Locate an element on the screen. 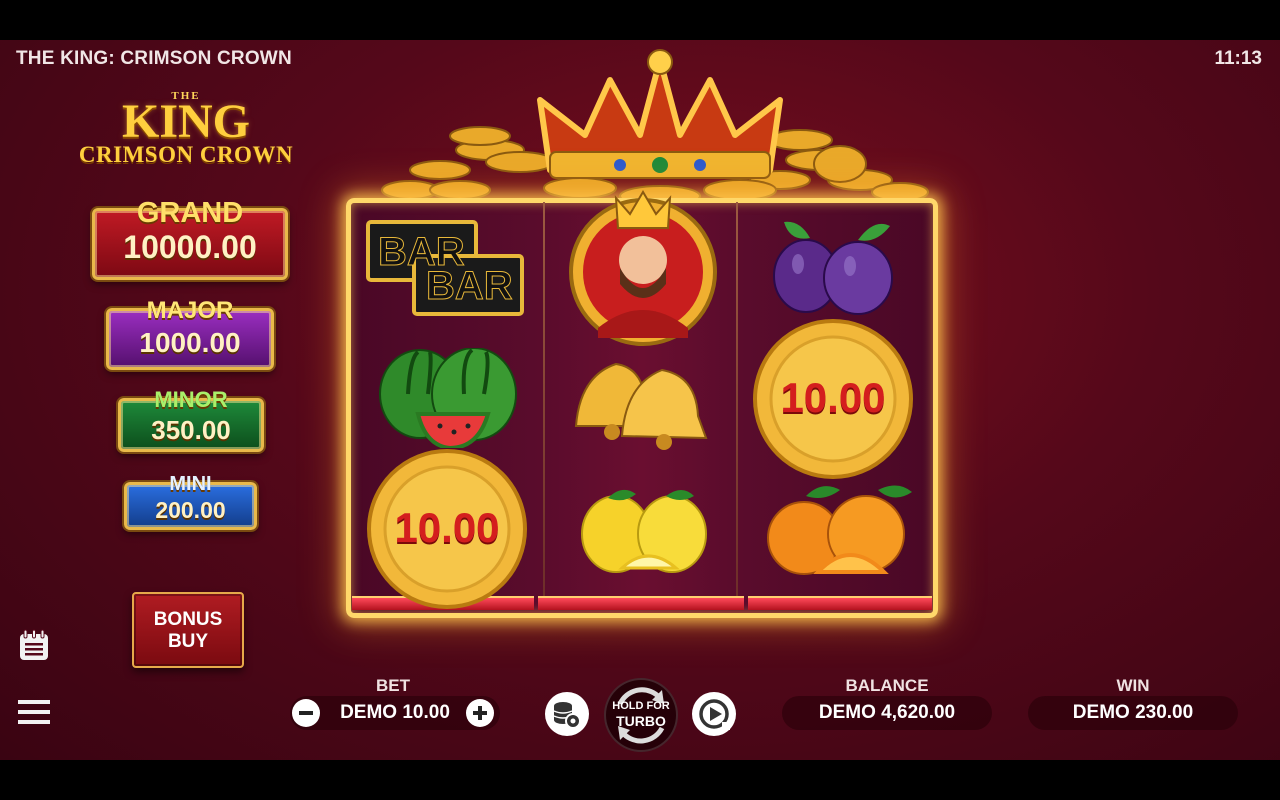 Image resolution: width=1280 pixels, height=800 pixels. jackpot-mini-label: MINI is located at coordinates (190, 484).